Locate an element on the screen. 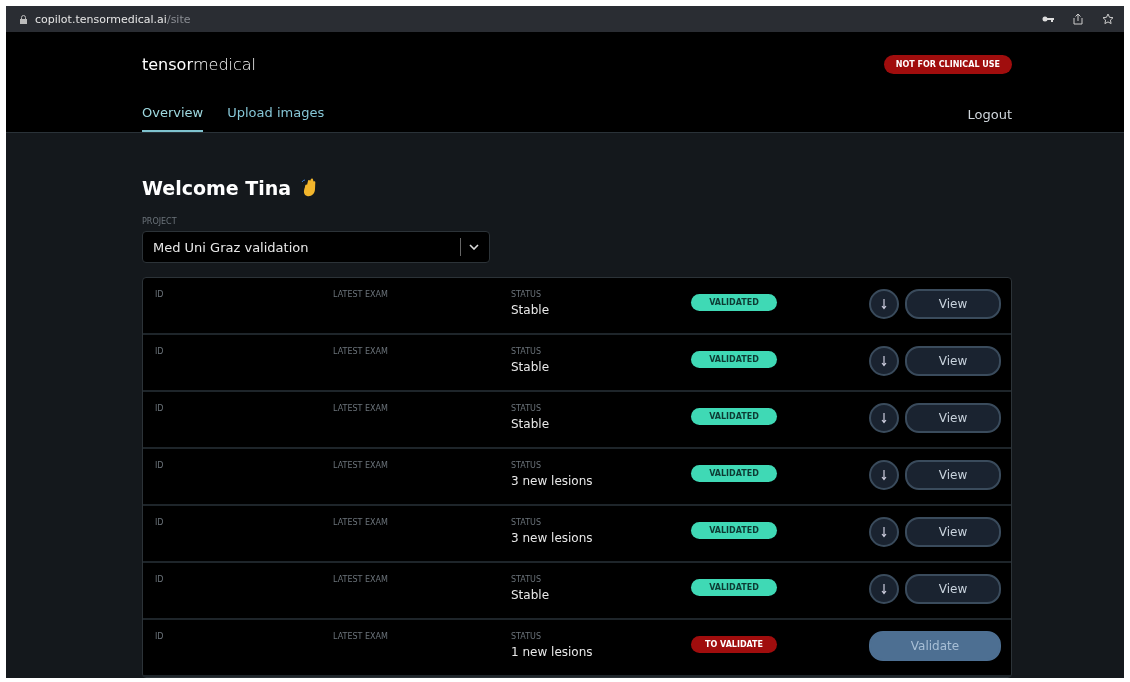  nav-tab: Upload images is located at coordinates (276, 118).